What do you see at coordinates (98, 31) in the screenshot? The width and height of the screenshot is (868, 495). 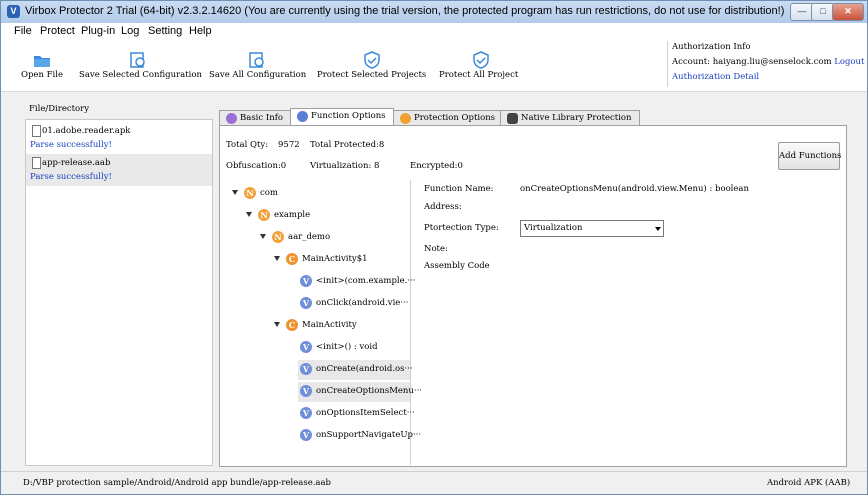 I see `menu-plugin: Plug-in` at bounding box center [98, 31].